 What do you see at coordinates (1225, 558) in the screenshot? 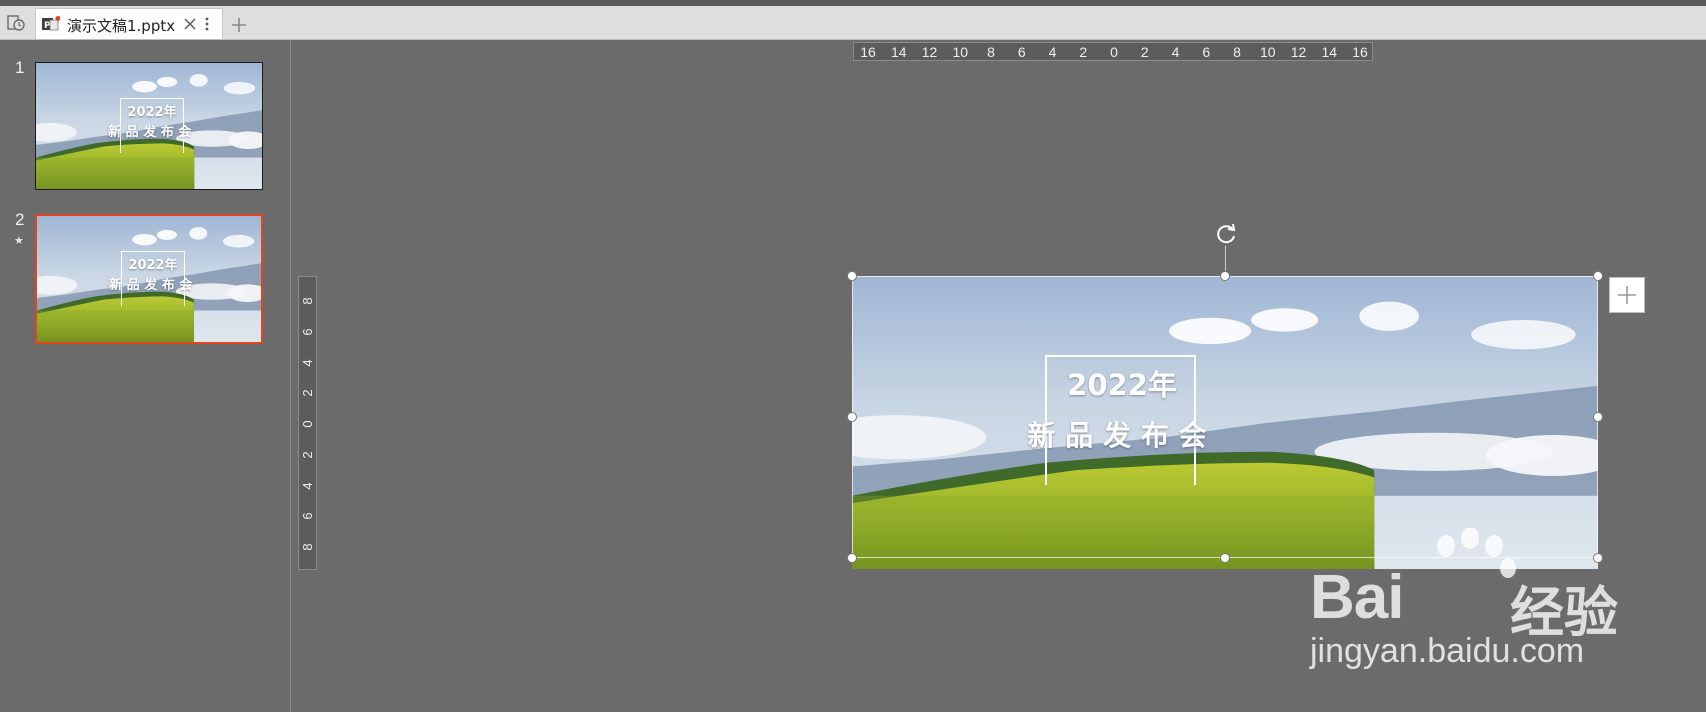
I see `resize-handle-bottom` at bounding box center [1225, 558].